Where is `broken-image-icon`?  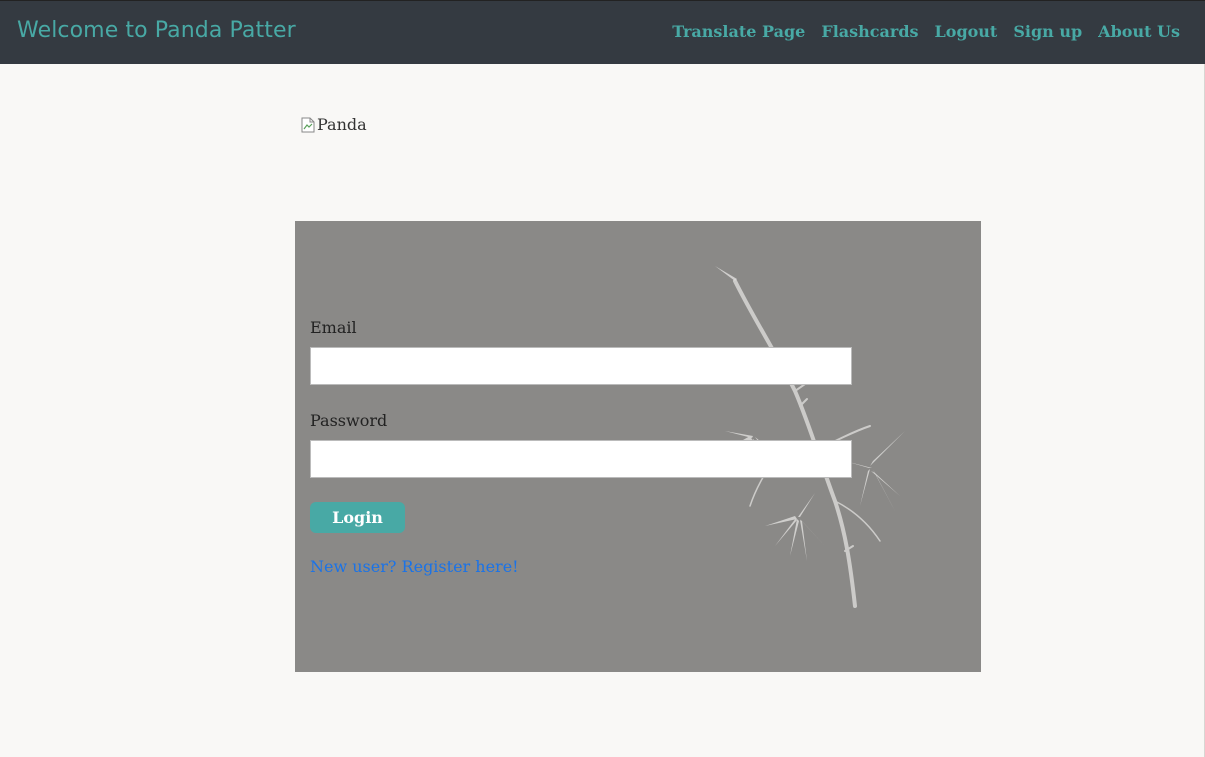 broken-image-icon is located at coordinates (308, 125).